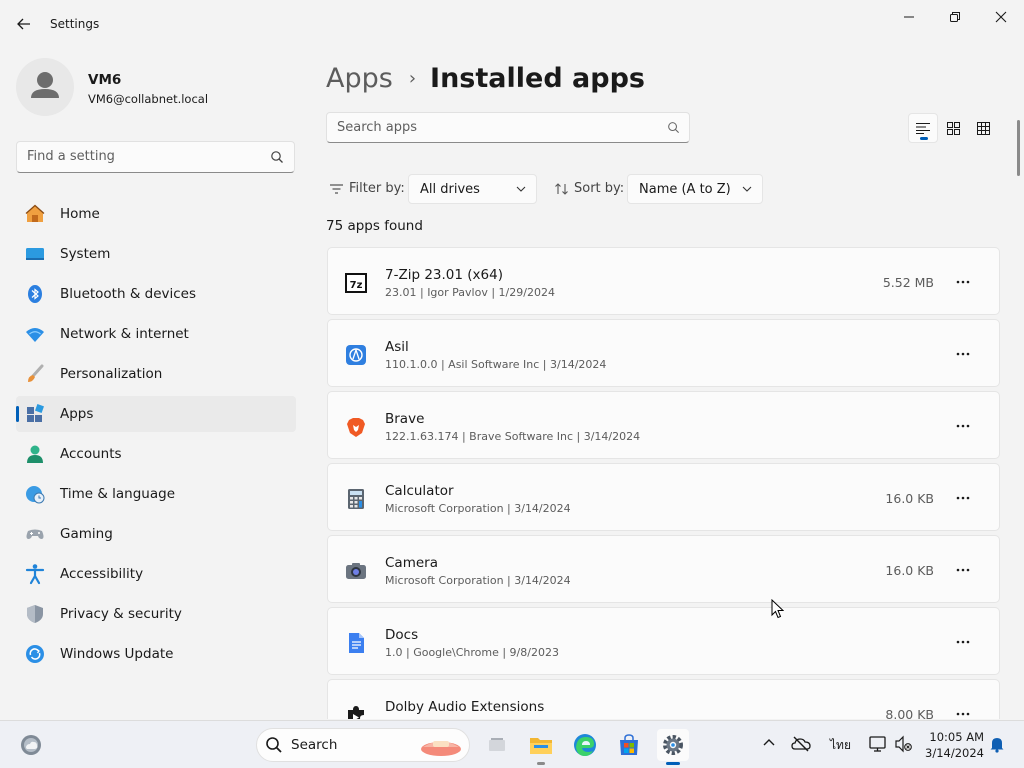  Describe the element at coordinates (336, 188) in the screenshot. I see `filter-icon` at that location.